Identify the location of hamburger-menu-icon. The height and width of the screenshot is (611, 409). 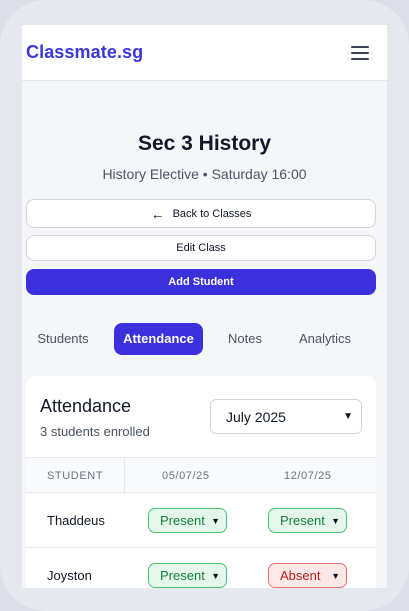
(360, 52).